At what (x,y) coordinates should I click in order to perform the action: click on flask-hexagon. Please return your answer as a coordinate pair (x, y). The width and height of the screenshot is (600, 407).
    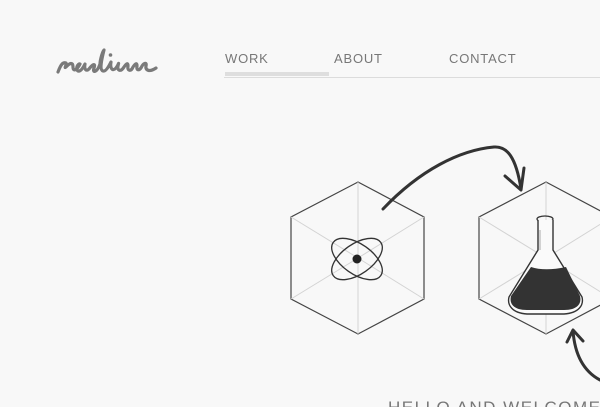
    Looking at the image, I should click on (539, 258).